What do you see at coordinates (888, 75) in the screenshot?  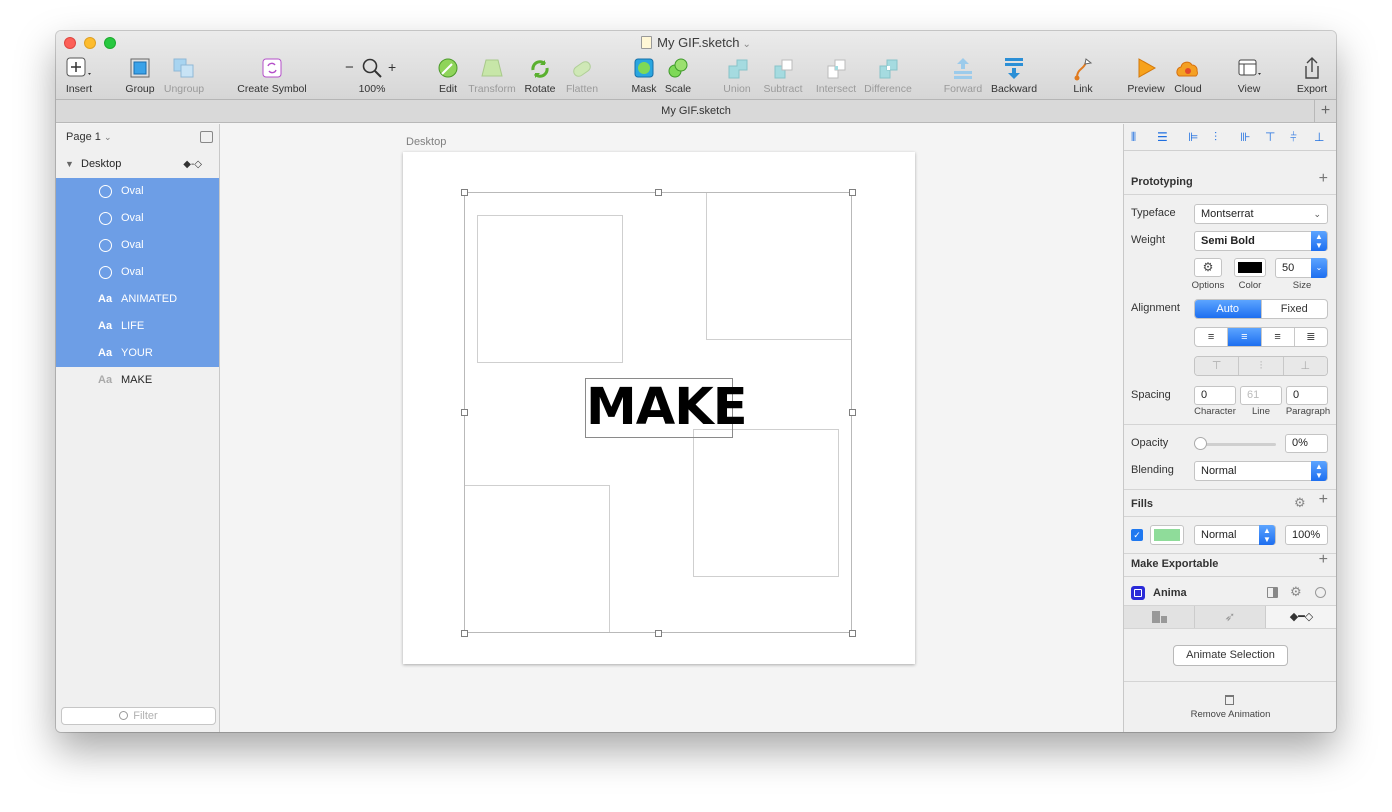 I see `difference-button: Difference` at bounding box center [888, 75].